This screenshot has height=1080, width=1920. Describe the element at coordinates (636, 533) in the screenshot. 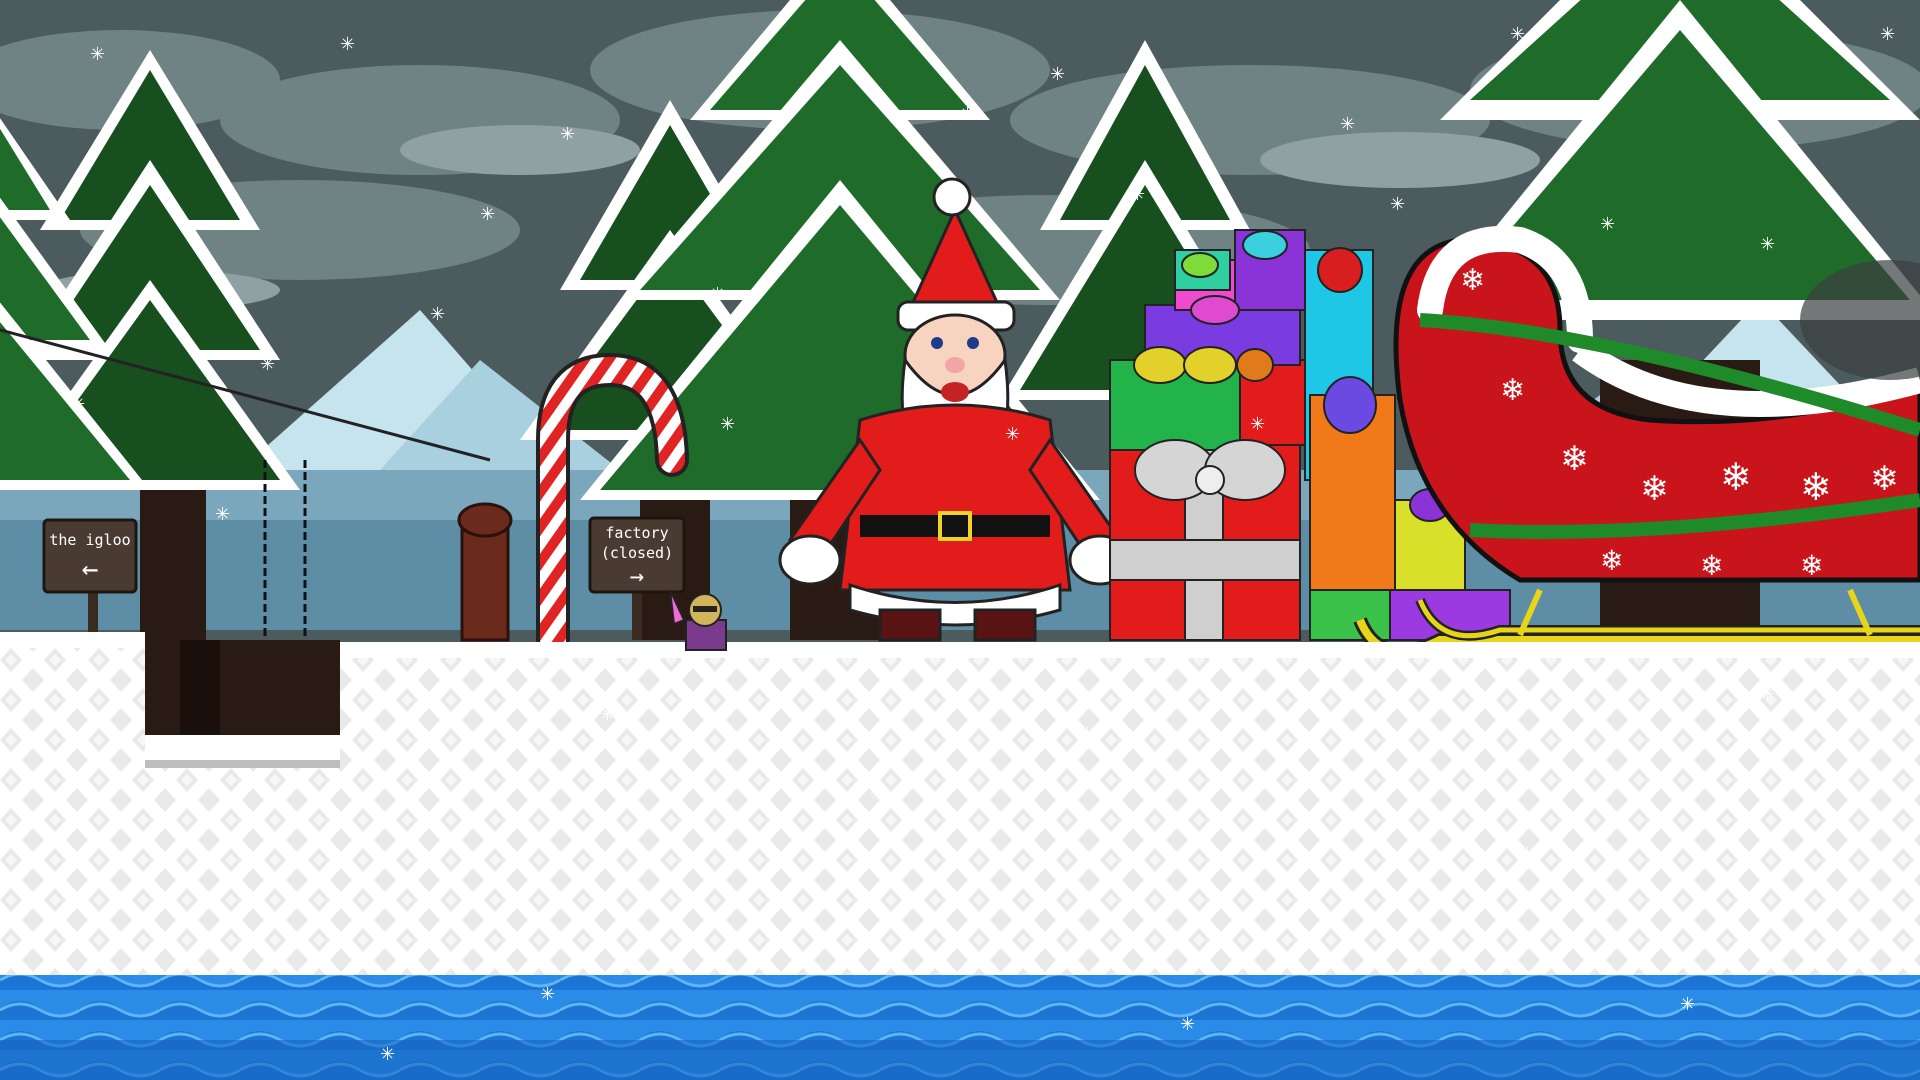

I see `factory-sign-line1: factory` at that location.